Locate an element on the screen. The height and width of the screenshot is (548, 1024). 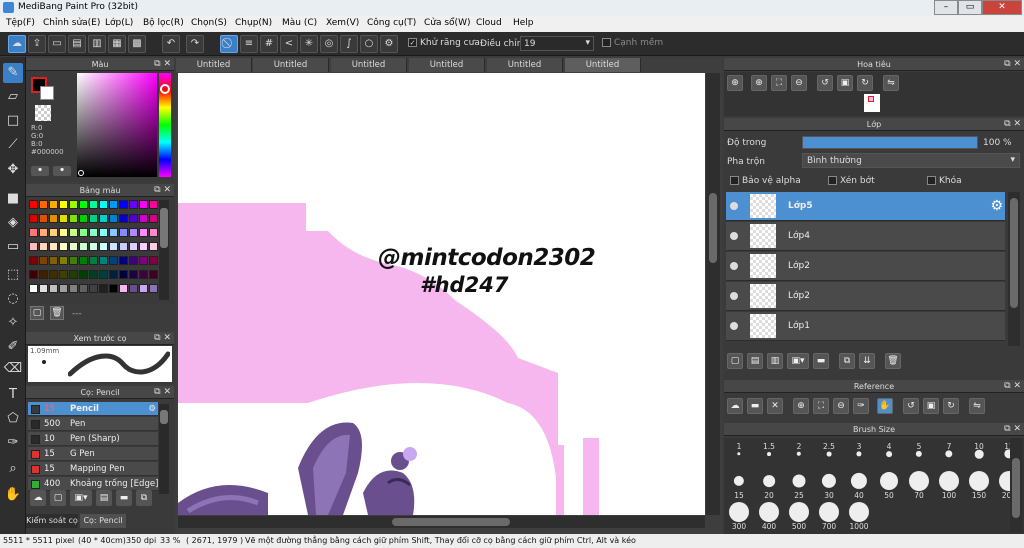
delete-color-button: 🗑 is located at coordinates (57, 313).